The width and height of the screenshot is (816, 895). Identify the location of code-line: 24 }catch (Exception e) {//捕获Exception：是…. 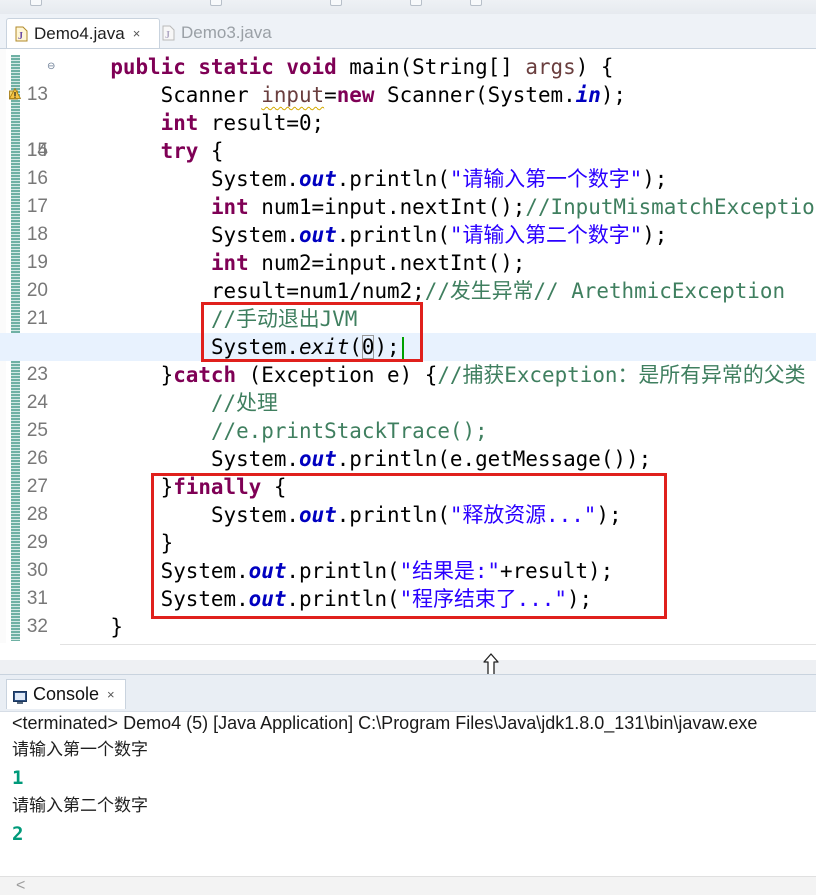
(408, 387).